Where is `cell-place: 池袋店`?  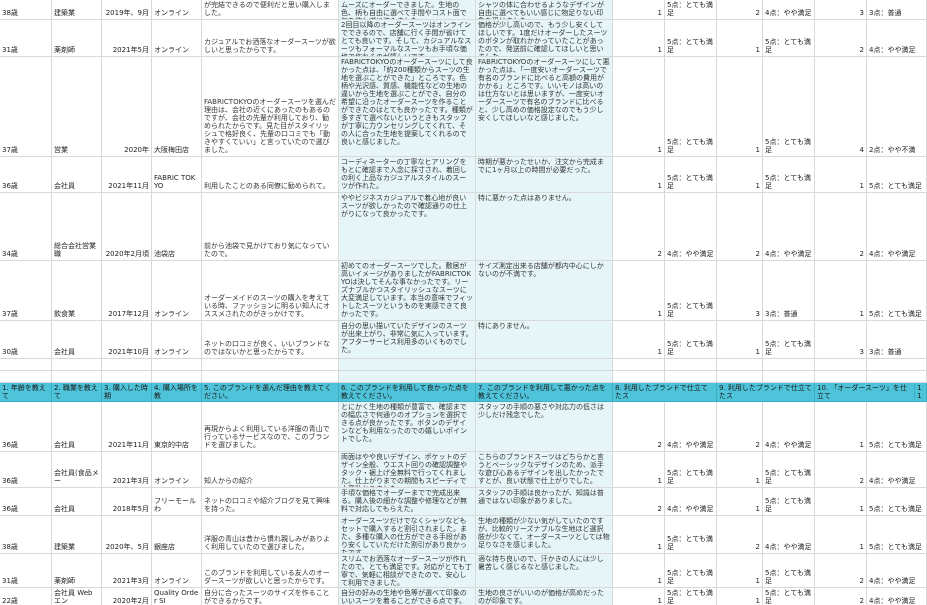 cell-place: 池袋店 is located at coordinates (177, 226).